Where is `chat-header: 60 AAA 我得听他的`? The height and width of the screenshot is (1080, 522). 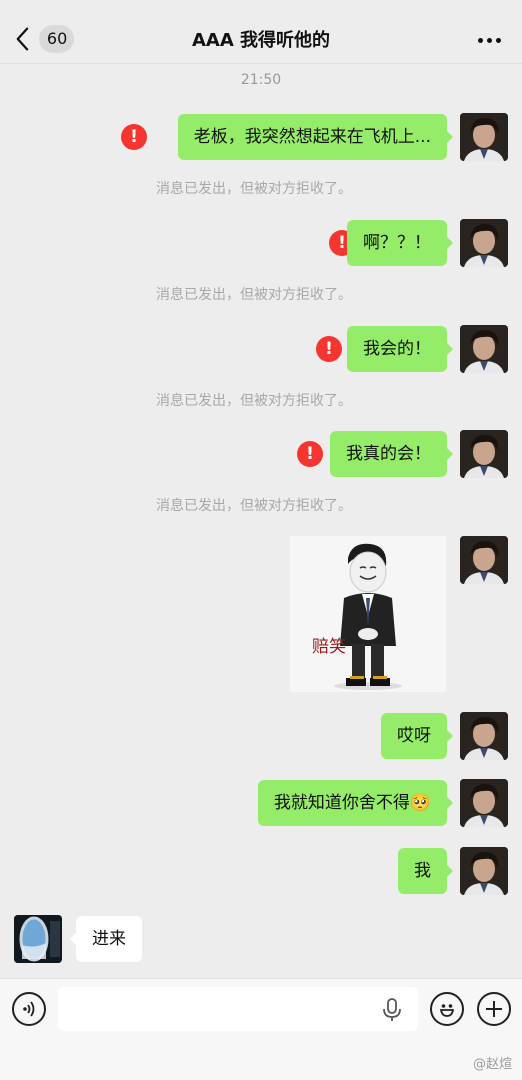 chat-header: 60 AAA 我得听他的 is located at coordinates (261, 32).